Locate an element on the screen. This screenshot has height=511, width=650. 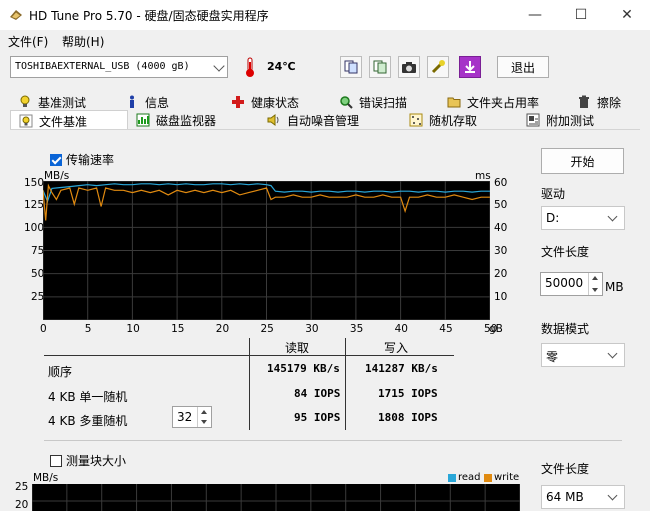
tab-label: 附加测试 is located at coordinates (570, 120).